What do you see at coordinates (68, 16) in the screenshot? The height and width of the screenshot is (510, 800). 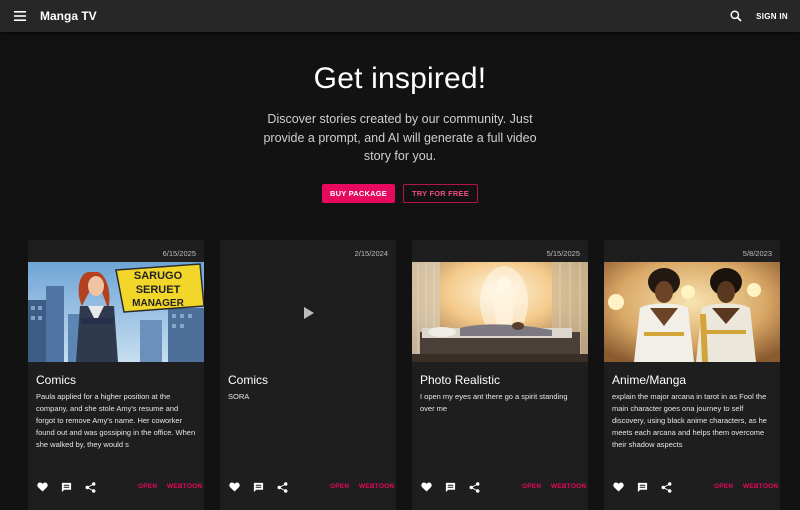 I see `app-title: Manga TV` at bounding box center [68, 16].